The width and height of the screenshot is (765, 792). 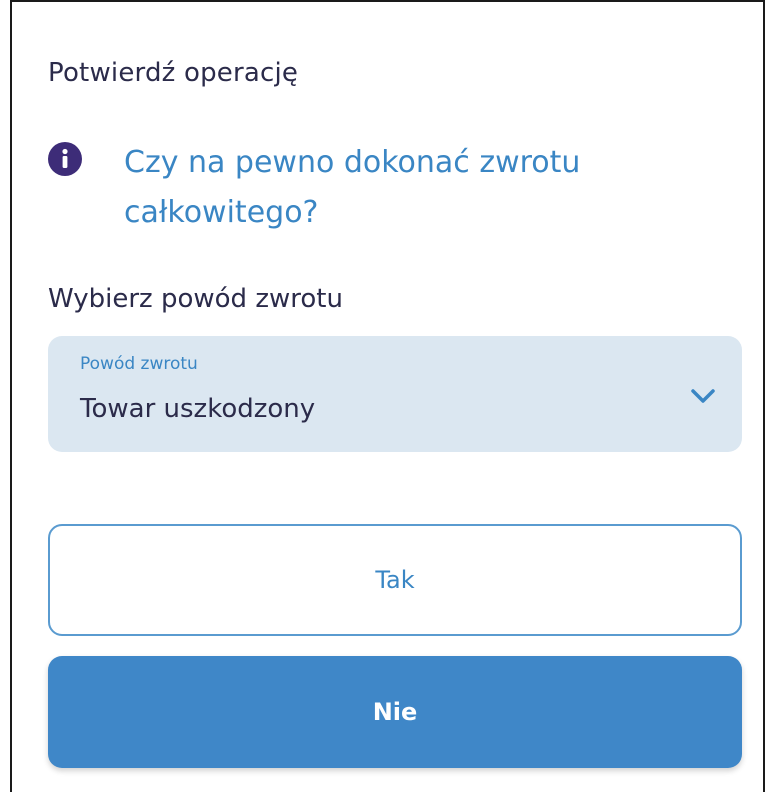 I want to click on info-message-row: Czy na pewno dokonać zwrotu całkowitego?, so click(x=388, y=188).